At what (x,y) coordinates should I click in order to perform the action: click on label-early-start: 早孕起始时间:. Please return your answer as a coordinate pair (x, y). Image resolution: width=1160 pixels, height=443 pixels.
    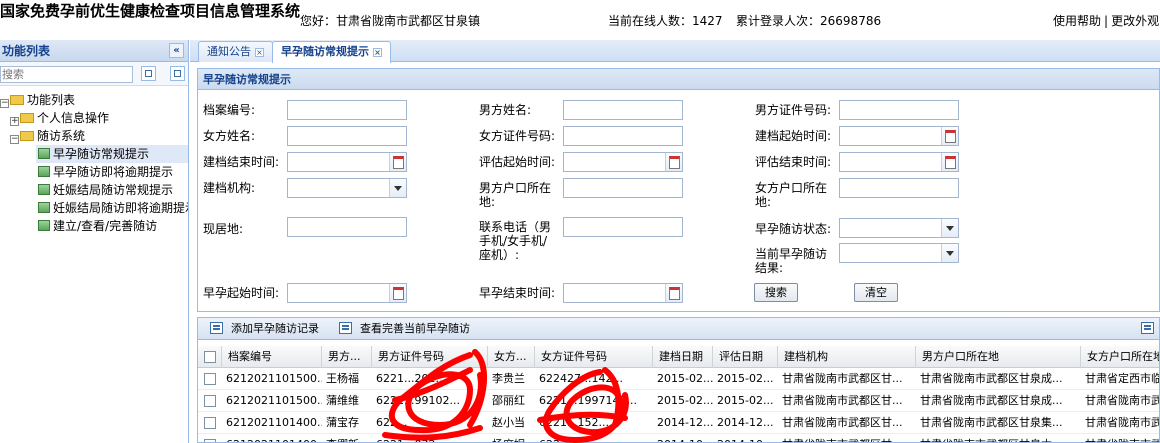
    Looking at the image, I should click on (241, 293).